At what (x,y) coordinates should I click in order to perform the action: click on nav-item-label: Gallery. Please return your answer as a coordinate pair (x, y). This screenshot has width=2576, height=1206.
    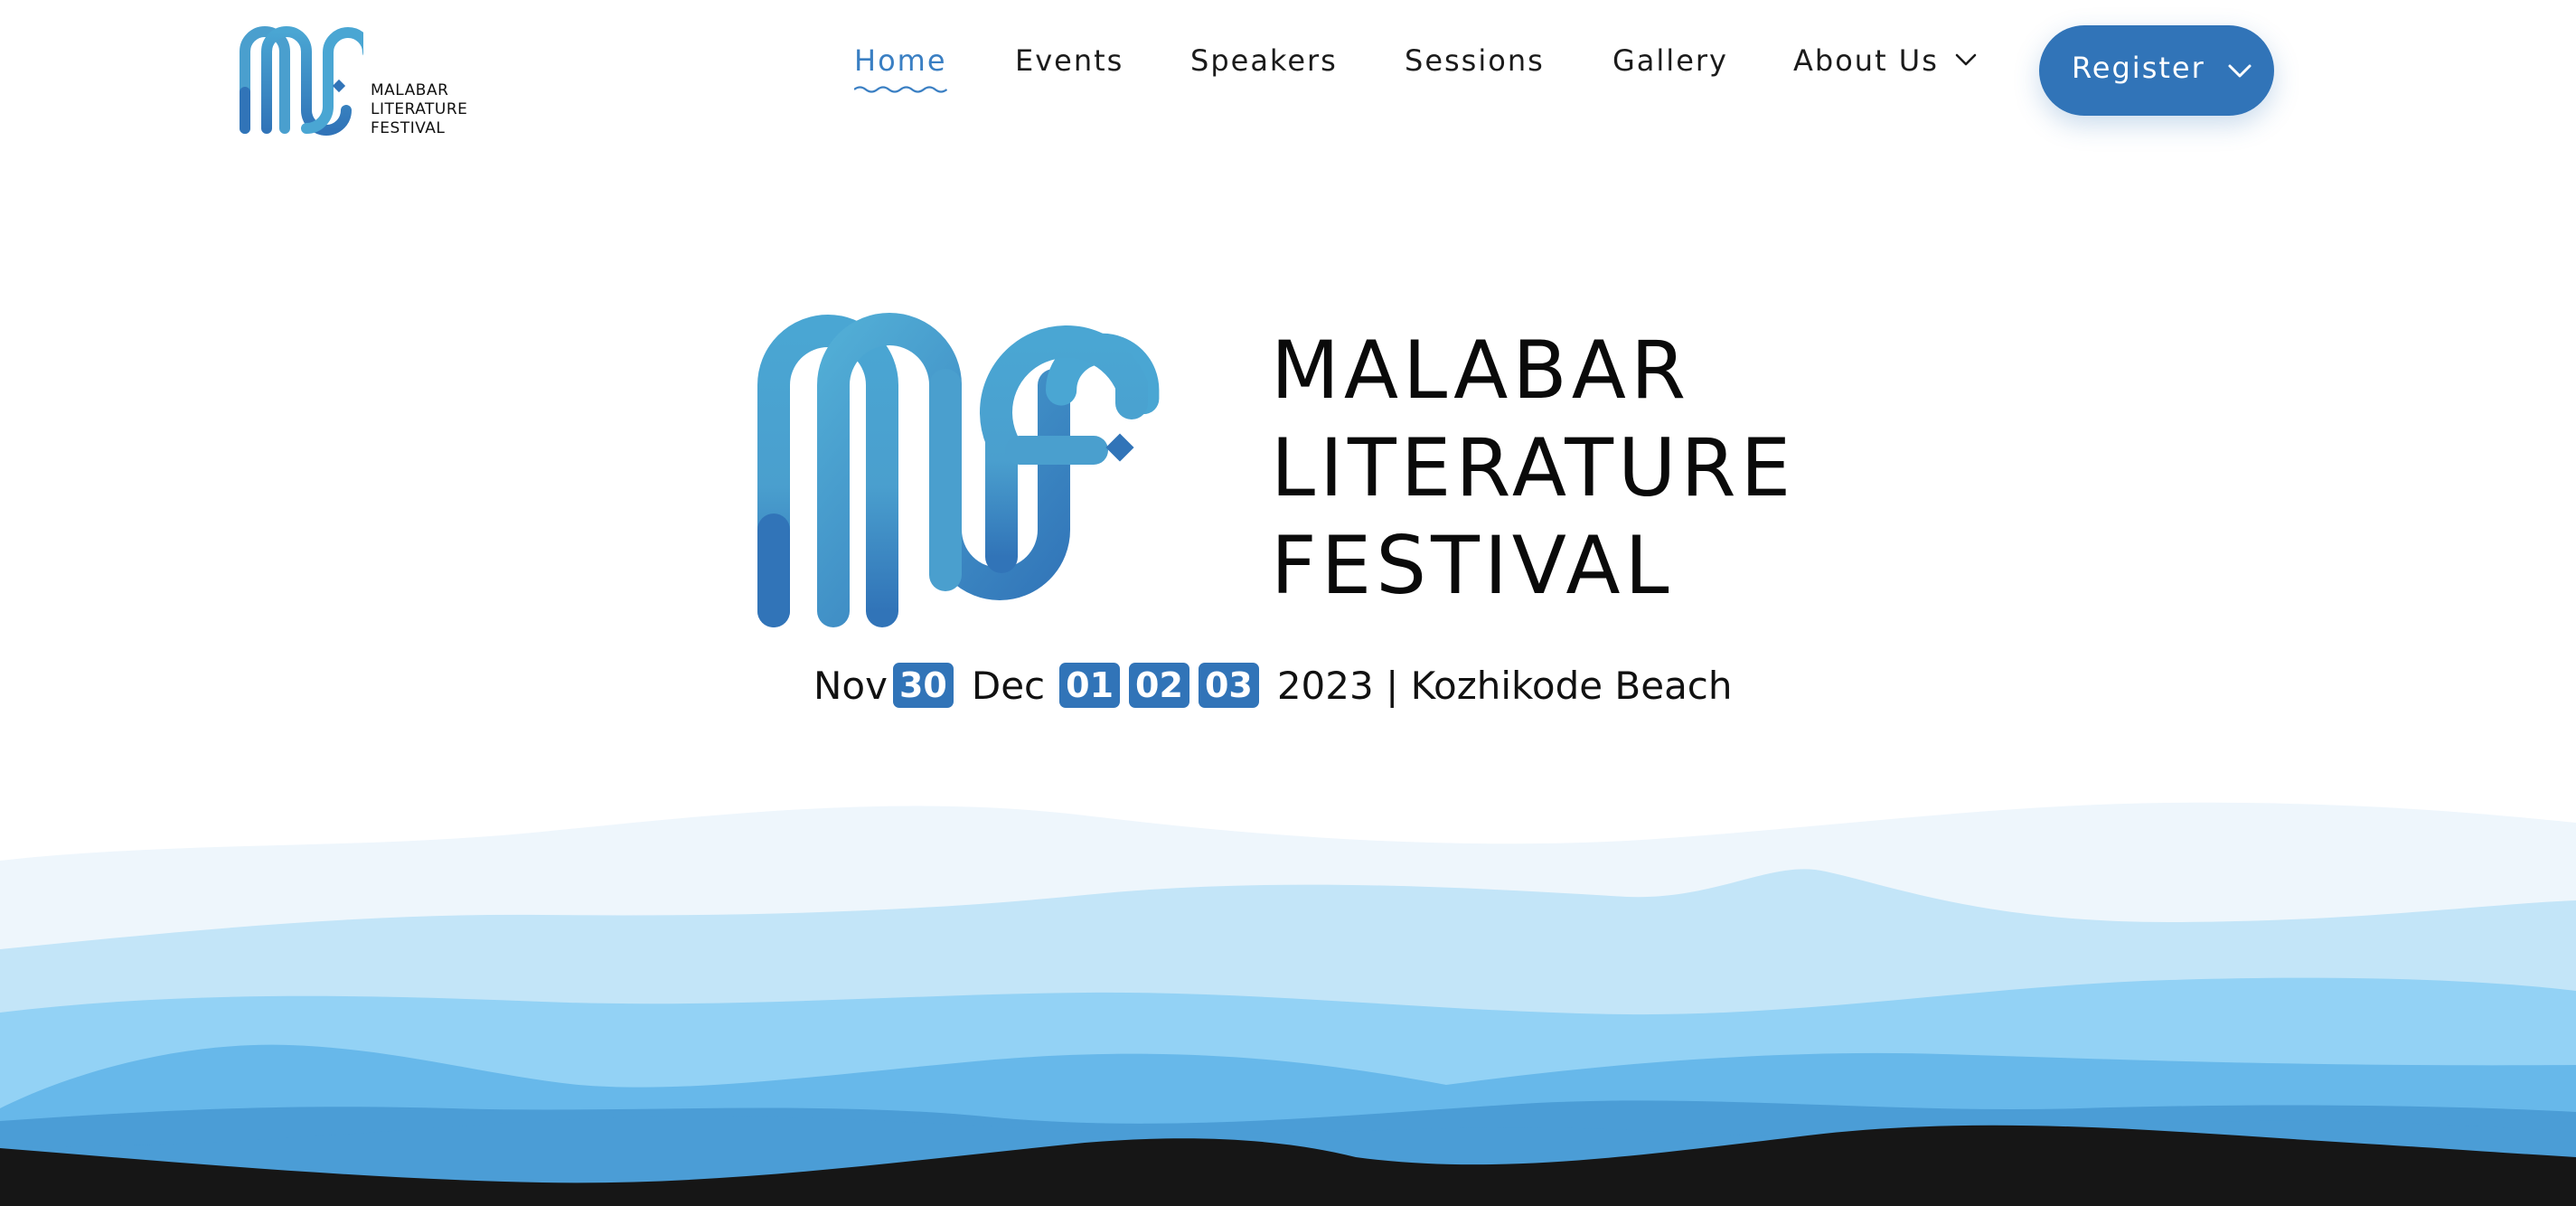
    Looking at the image, I should click on (1670, 60).